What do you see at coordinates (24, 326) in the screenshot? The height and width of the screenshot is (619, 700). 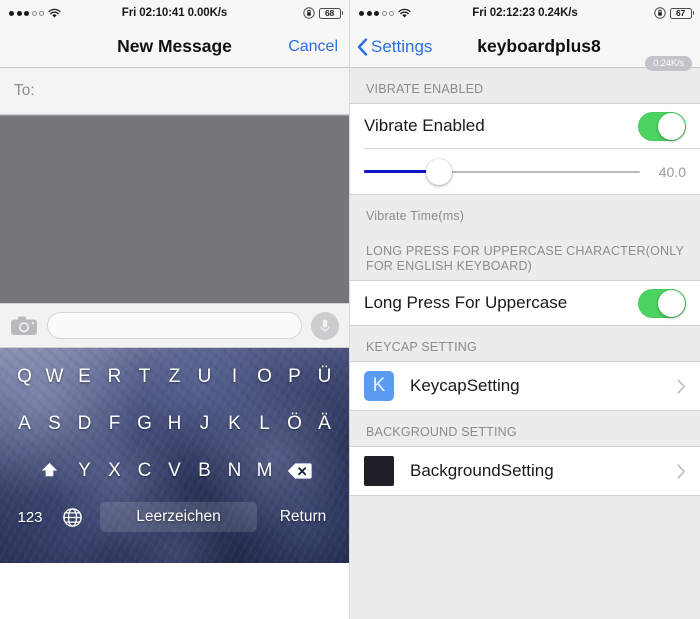 I see `camera-icon` at bounding box center [24, 326].